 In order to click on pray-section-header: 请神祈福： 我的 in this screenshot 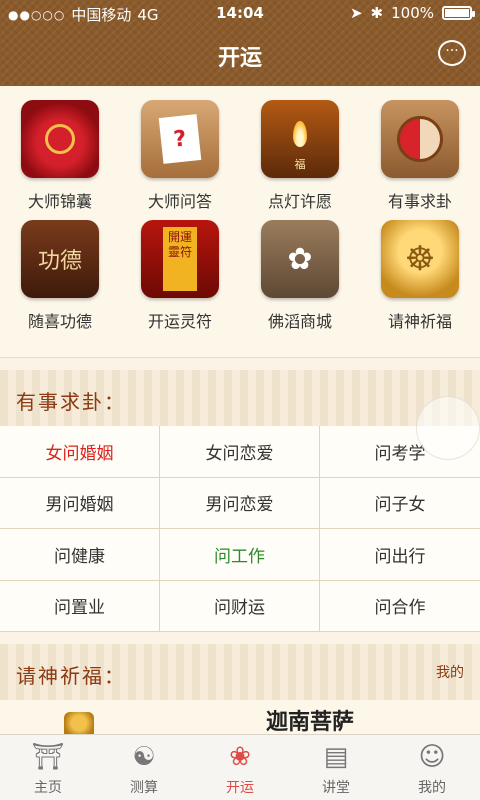, I will do `click(240, 672)`.